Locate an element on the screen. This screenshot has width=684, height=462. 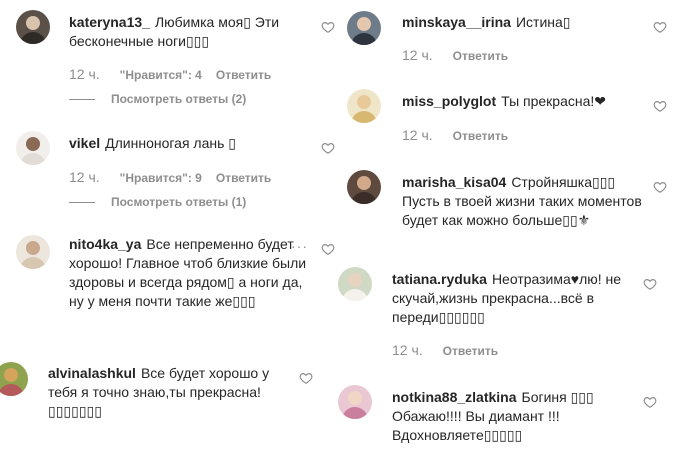
comment-text: vikel Длинноногая лань ▯ is located at coordinates (189, 143).